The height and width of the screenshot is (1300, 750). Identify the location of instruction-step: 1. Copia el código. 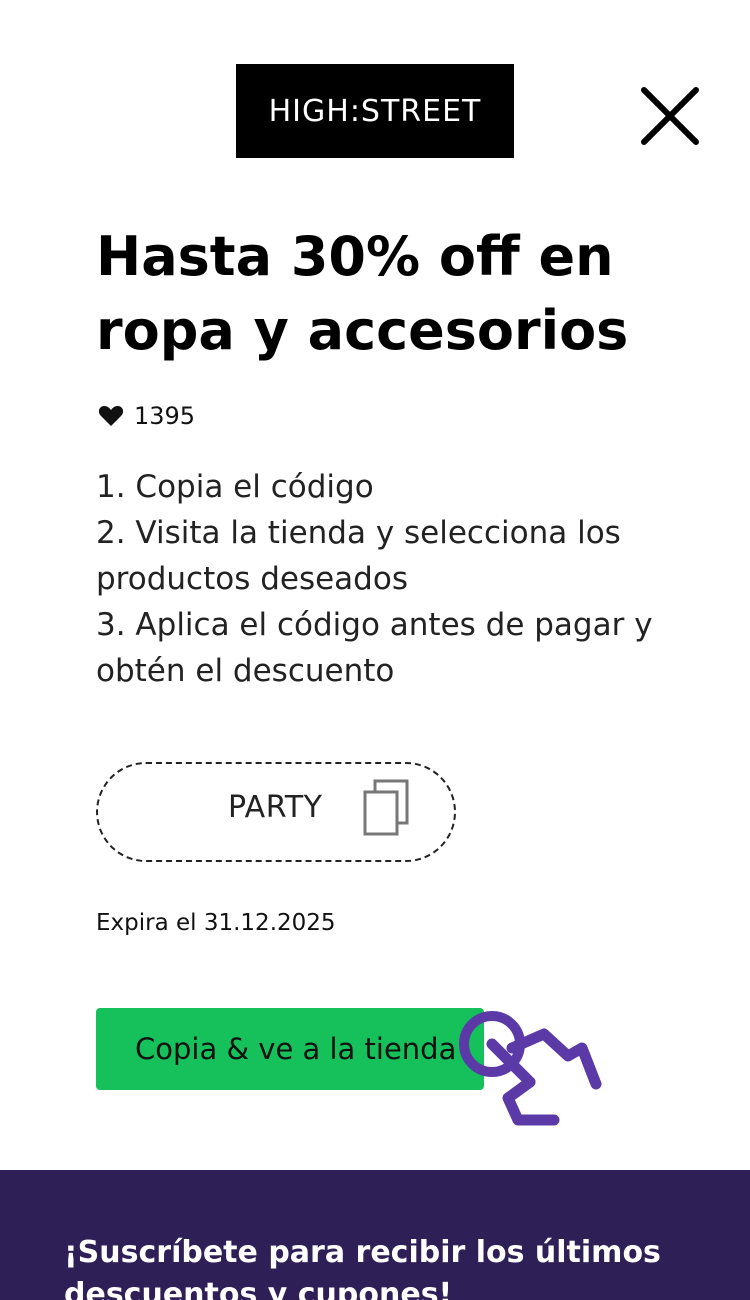
(235, 487).